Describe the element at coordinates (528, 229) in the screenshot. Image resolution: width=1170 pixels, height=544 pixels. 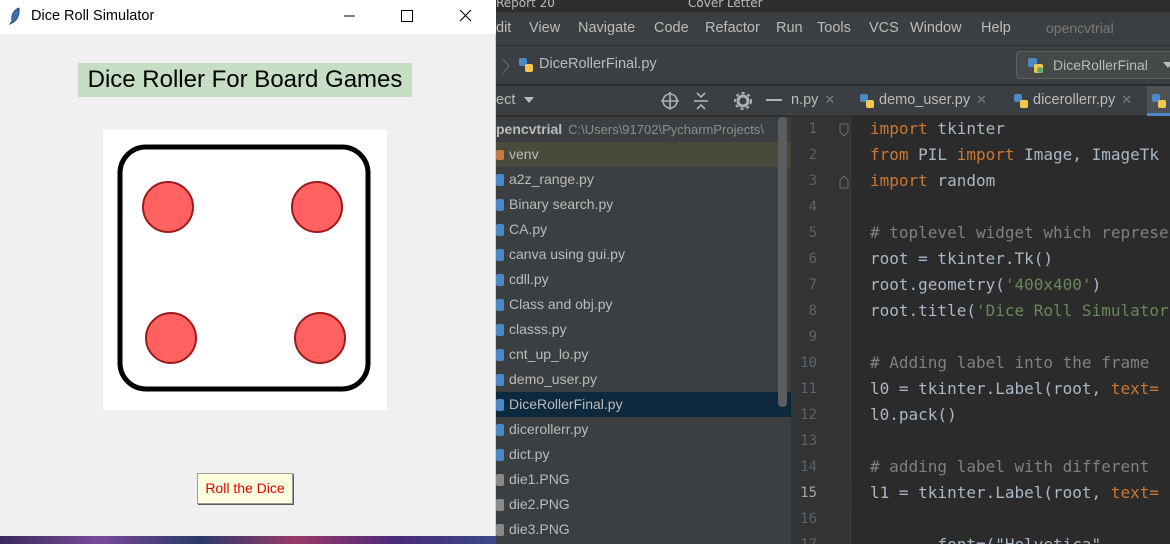
I see `tree-item-label: CA.py` at that location.